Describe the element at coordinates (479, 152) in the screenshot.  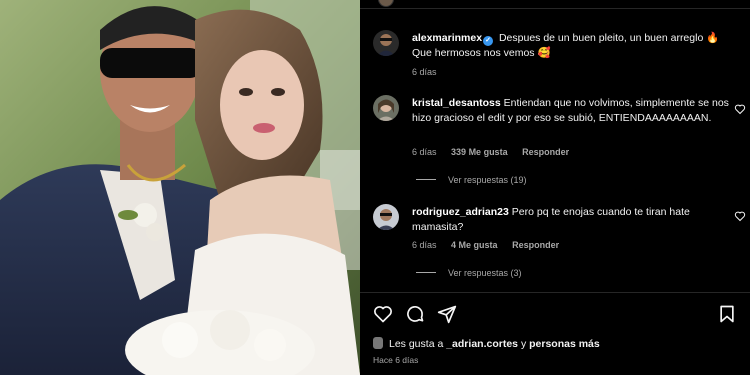
I see `comment-likes: 339 Me gusta` at that location.